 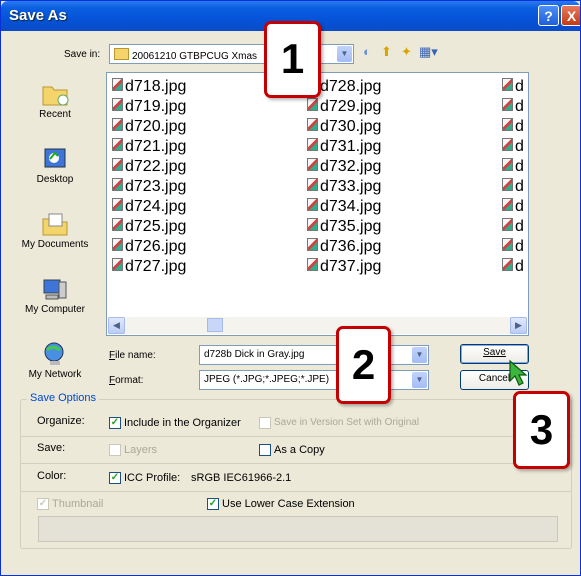 I want to click on horizontal-scrollbar: ◀ ▶, so click(x=317, y=325).